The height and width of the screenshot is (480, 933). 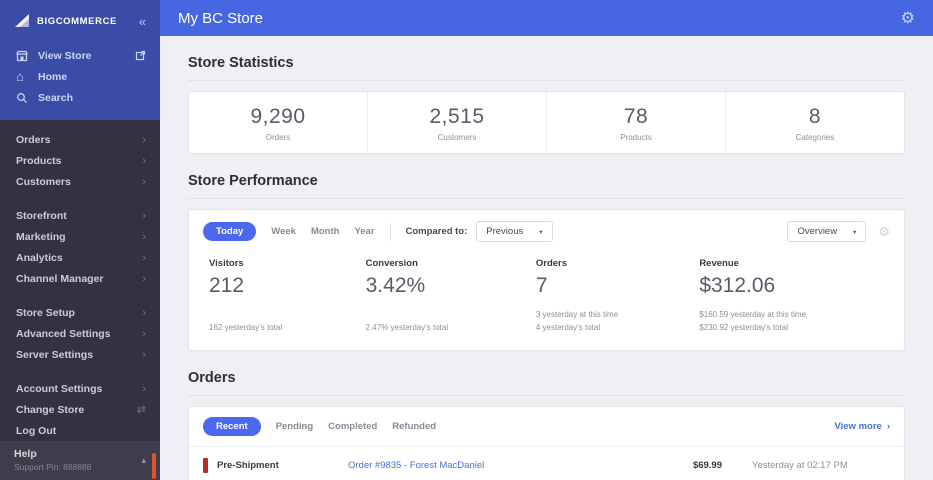 What do you see at coordinates (154, 466) in the screenshot?
I see `sidebar-scrollbar-thumb` at bounding box center [154, 466].